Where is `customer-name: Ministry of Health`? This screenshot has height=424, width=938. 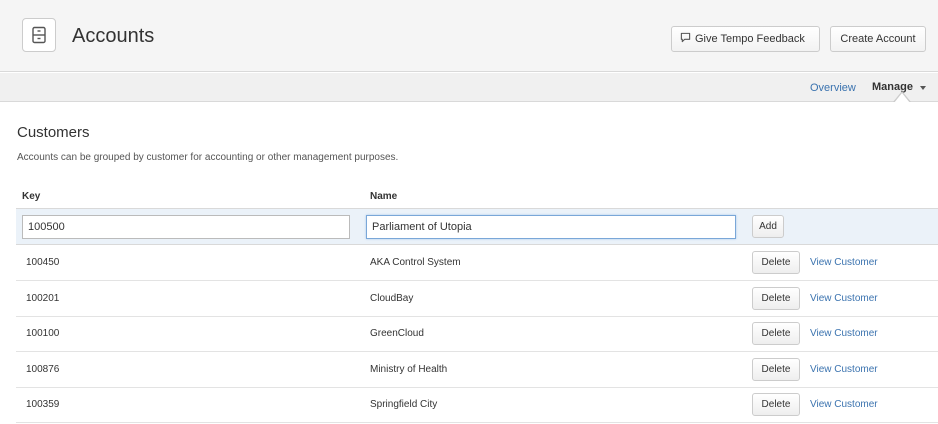 customer-name: Ministry of Health is located at coordinates (409, 369).